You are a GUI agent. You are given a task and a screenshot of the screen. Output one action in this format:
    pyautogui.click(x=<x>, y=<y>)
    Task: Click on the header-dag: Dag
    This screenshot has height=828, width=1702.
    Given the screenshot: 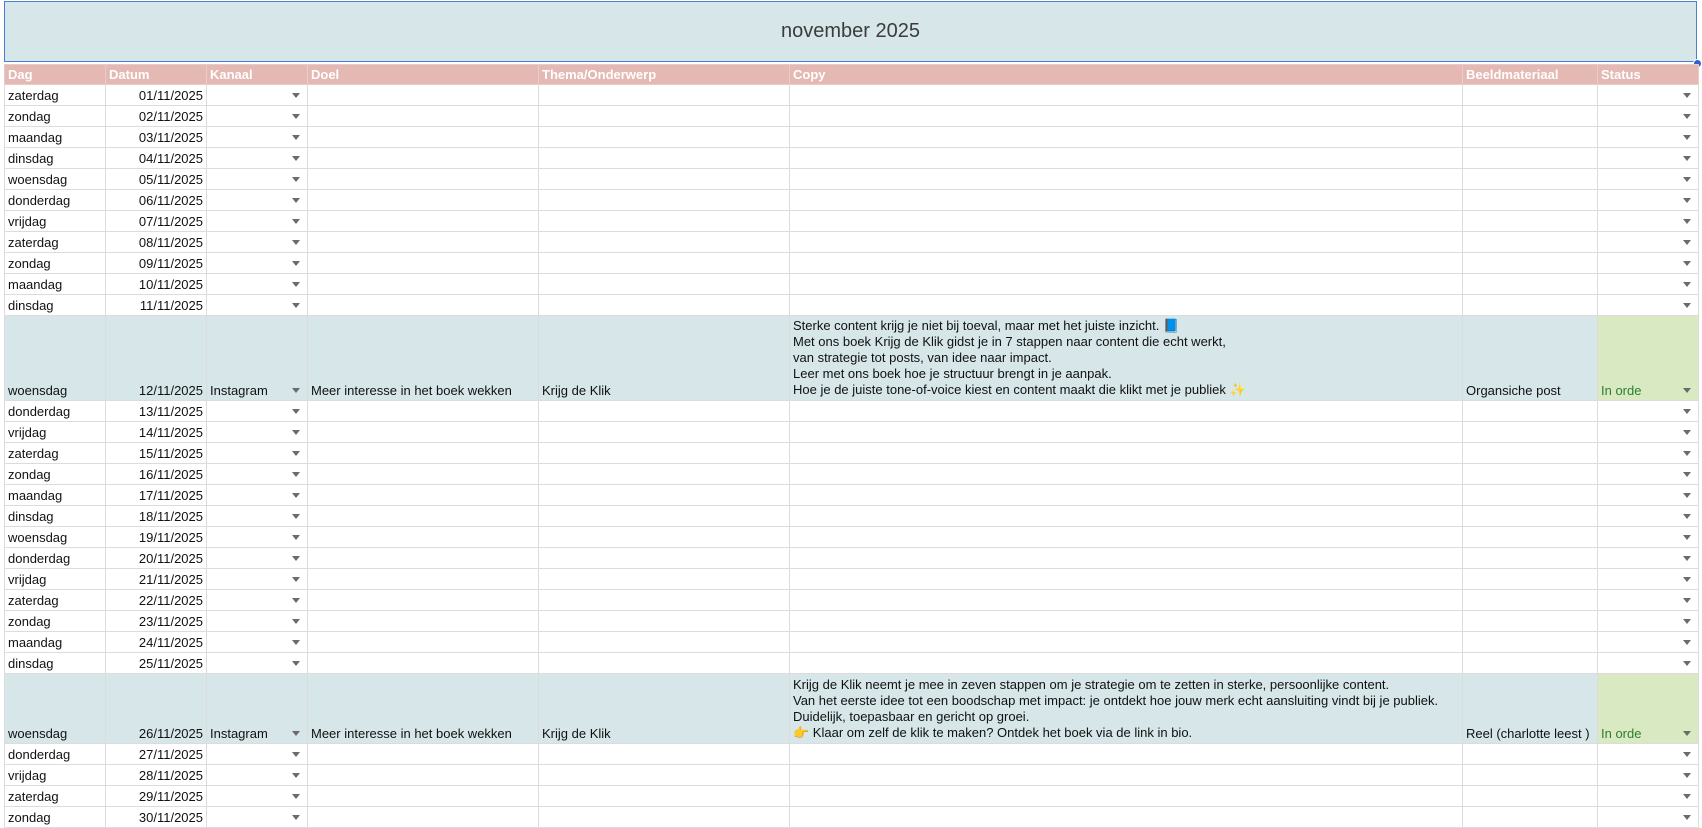 What is the action you would take?
    pyautogui.click(x=55, y=74)
    